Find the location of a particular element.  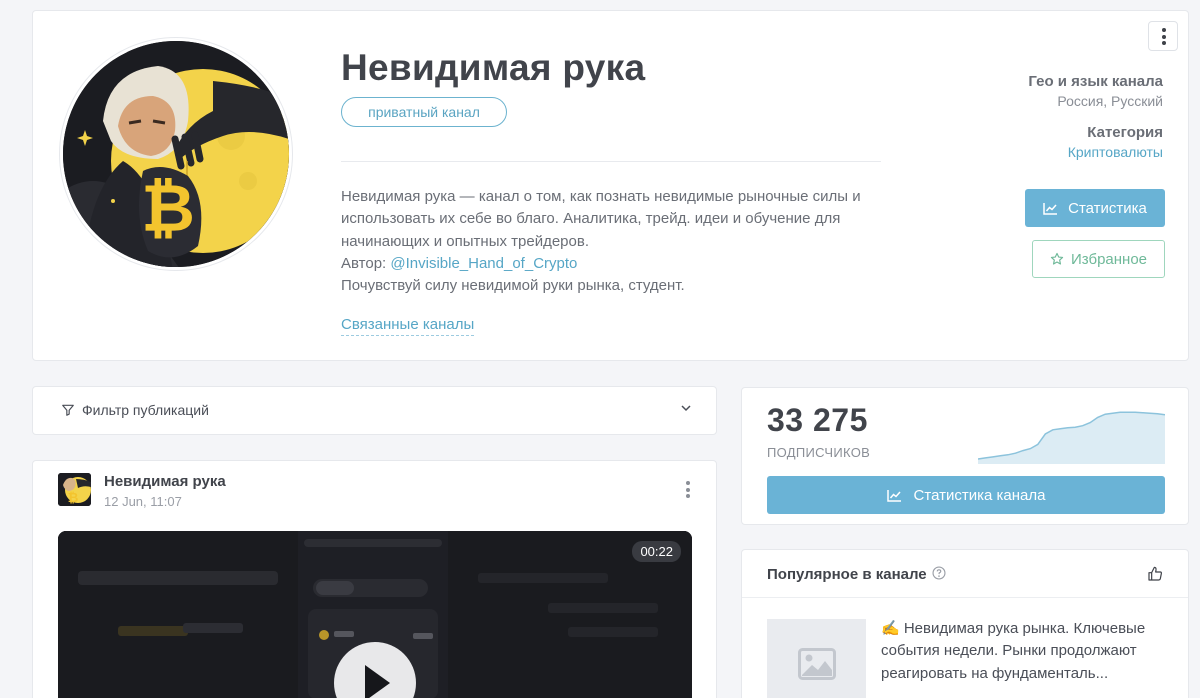

channel-menu-button is located at coordinates (1163, 36).